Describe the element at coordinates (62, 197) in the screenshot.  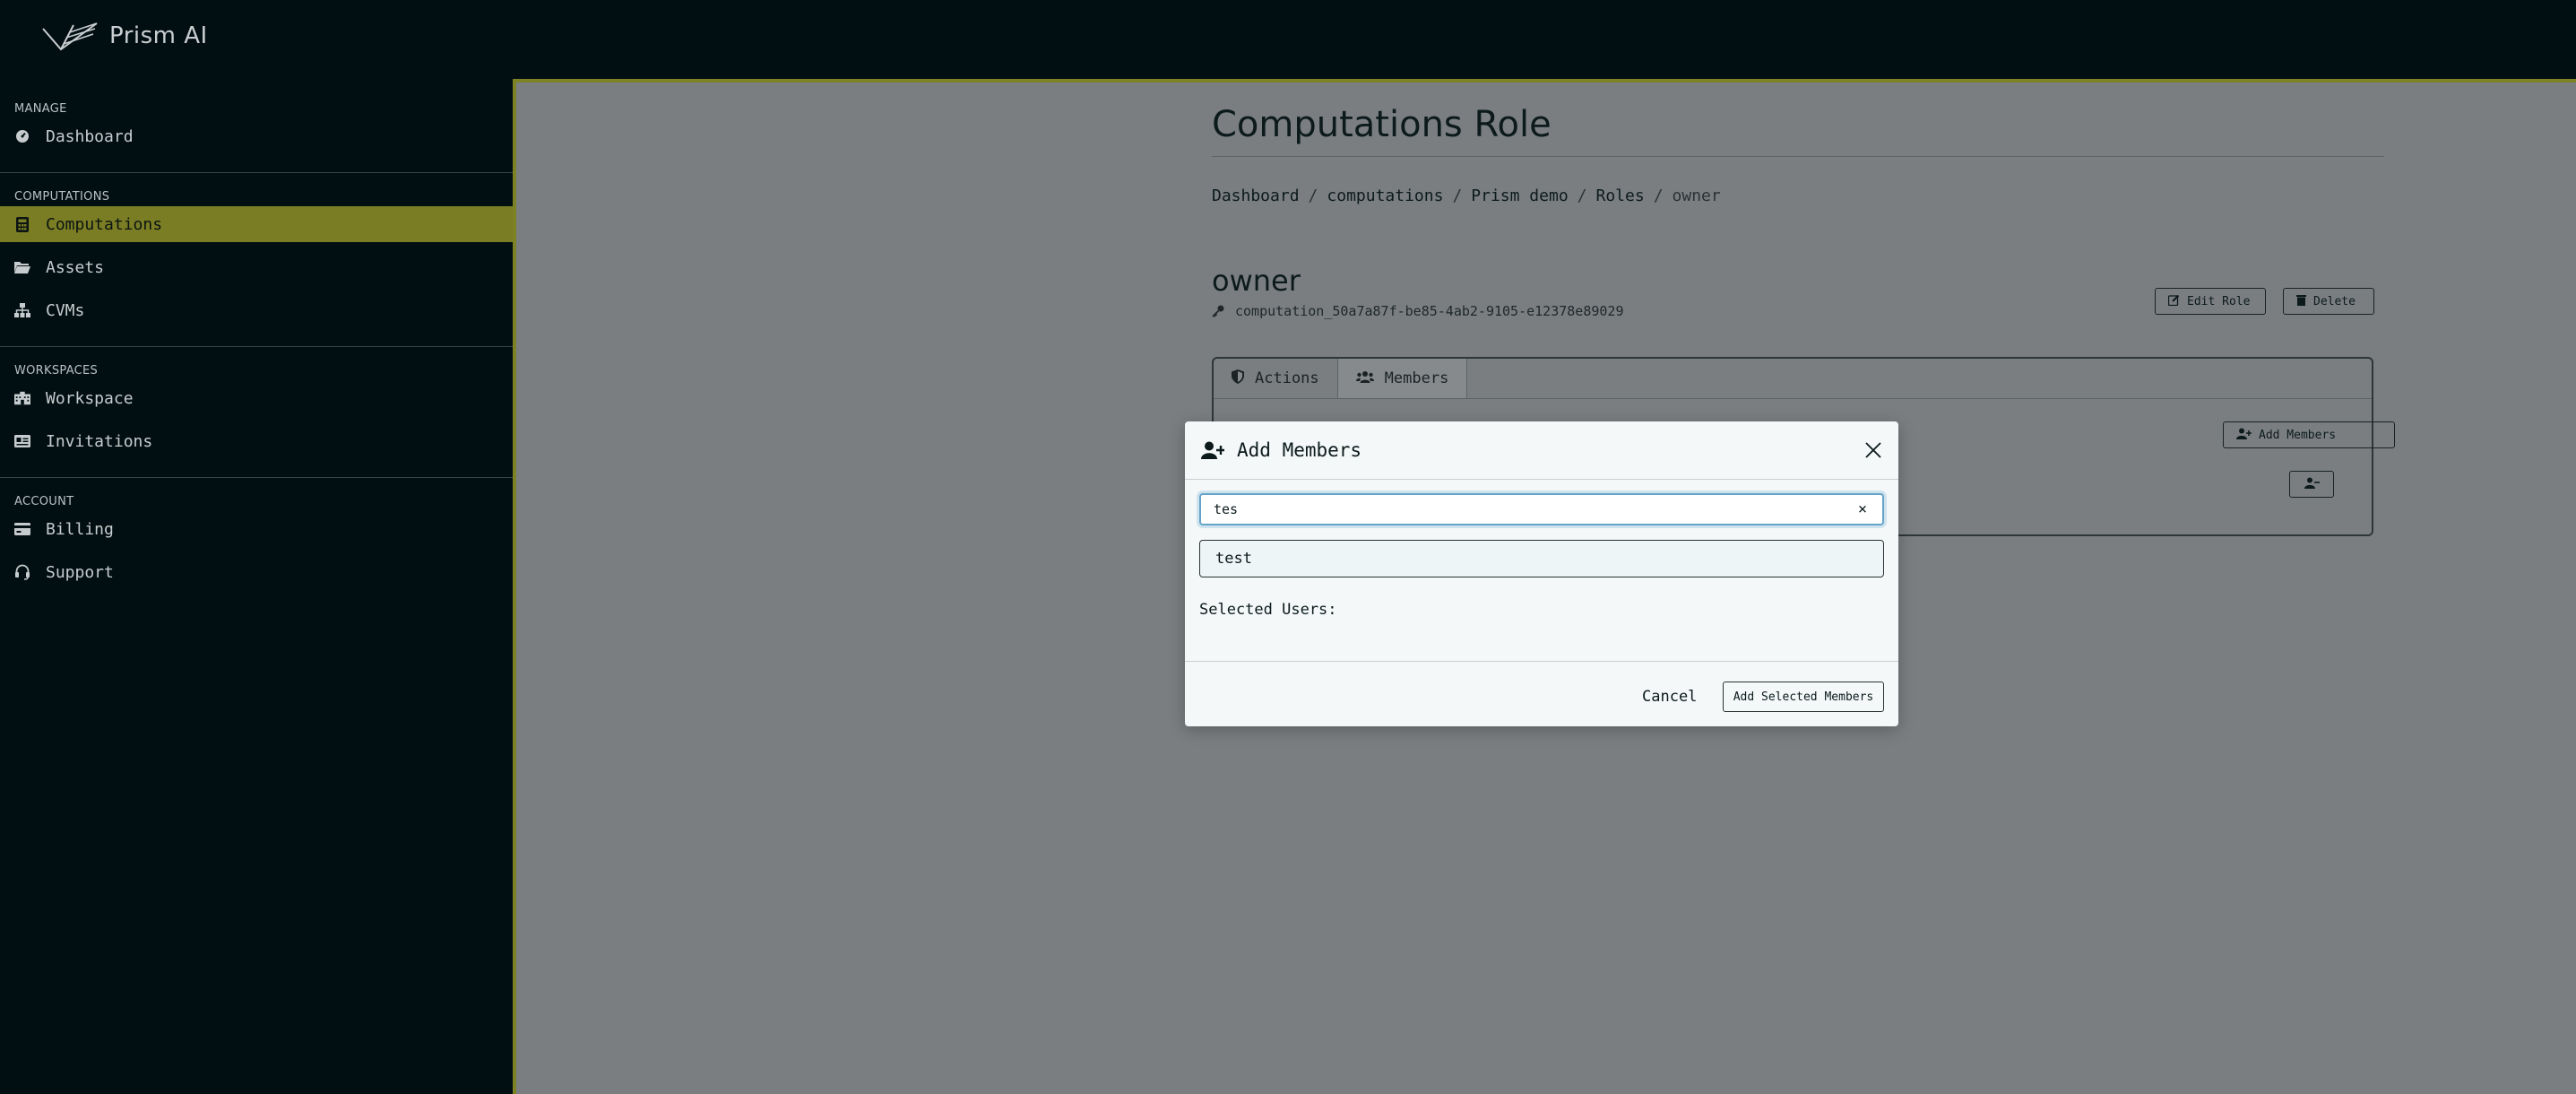
I see `section-title-computations: COMPUTATIONS` at that location.